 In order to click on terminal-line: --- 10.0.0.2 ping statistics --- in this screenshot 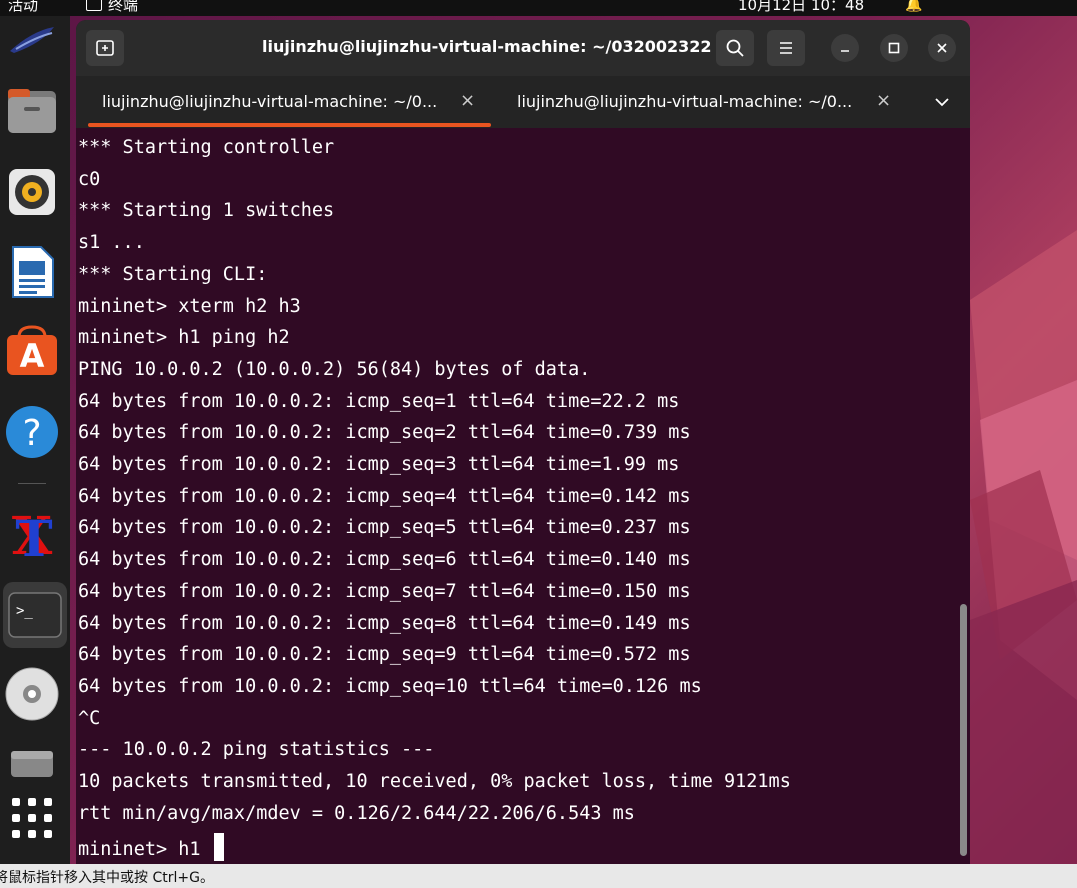, I will do `click(256, 750)`.